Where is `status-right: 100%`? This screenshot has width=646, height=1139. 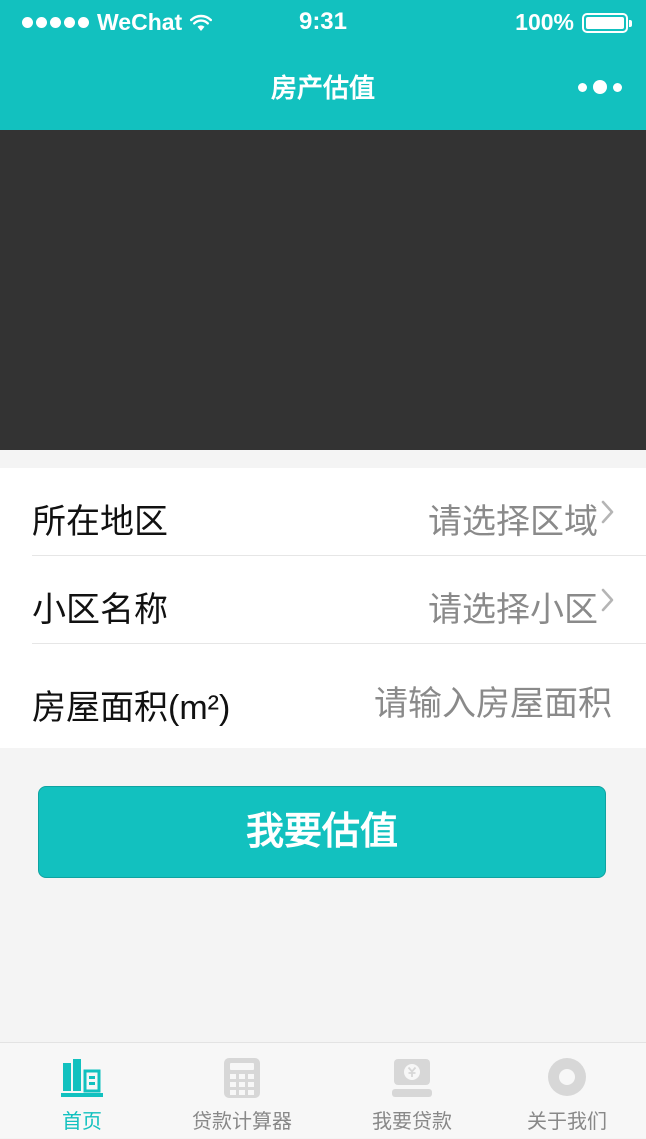 status-right: 100% is located at coordinates (573, 22).